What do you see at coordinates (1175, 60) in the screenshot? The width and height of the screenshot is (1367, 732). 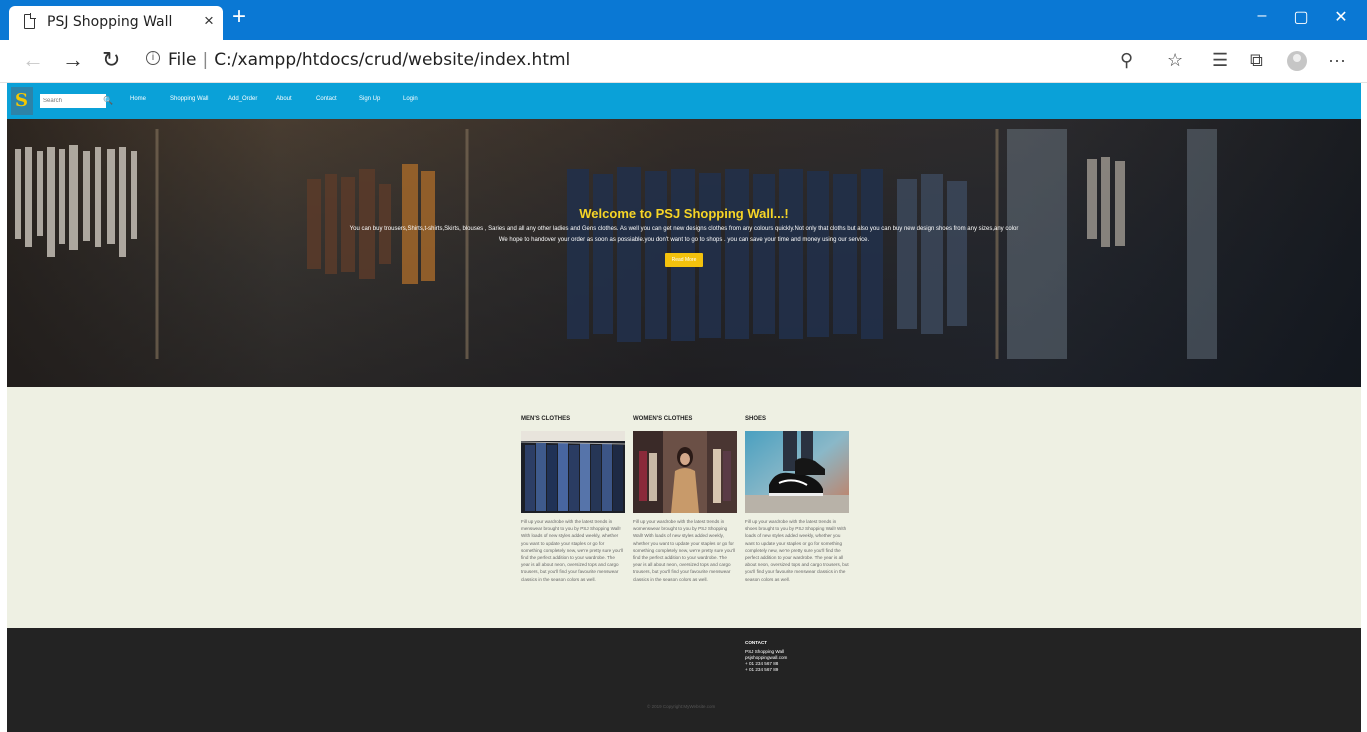 I see `favorite-star-icon: ☆` at bounding box center [1175, 60].